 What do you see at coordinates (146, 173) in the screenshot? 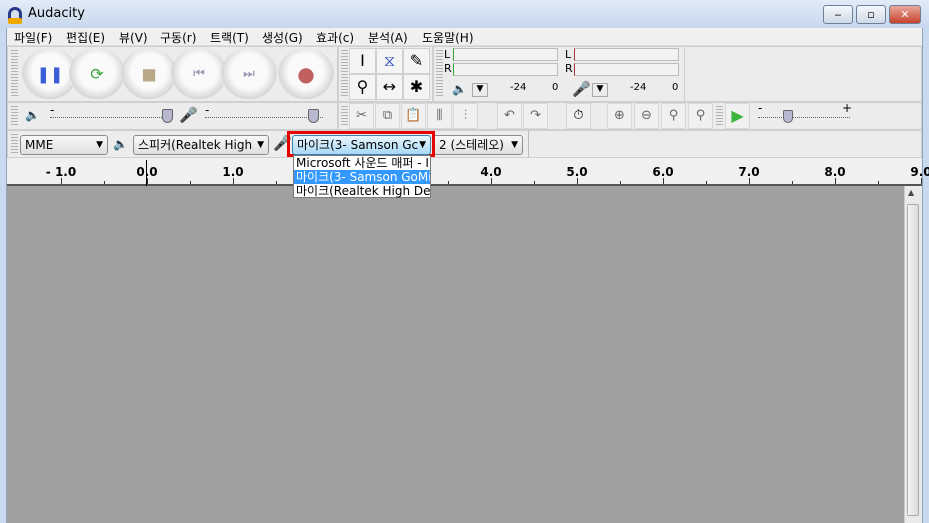
I see `play-cursor` at bounding box center [146, 173].